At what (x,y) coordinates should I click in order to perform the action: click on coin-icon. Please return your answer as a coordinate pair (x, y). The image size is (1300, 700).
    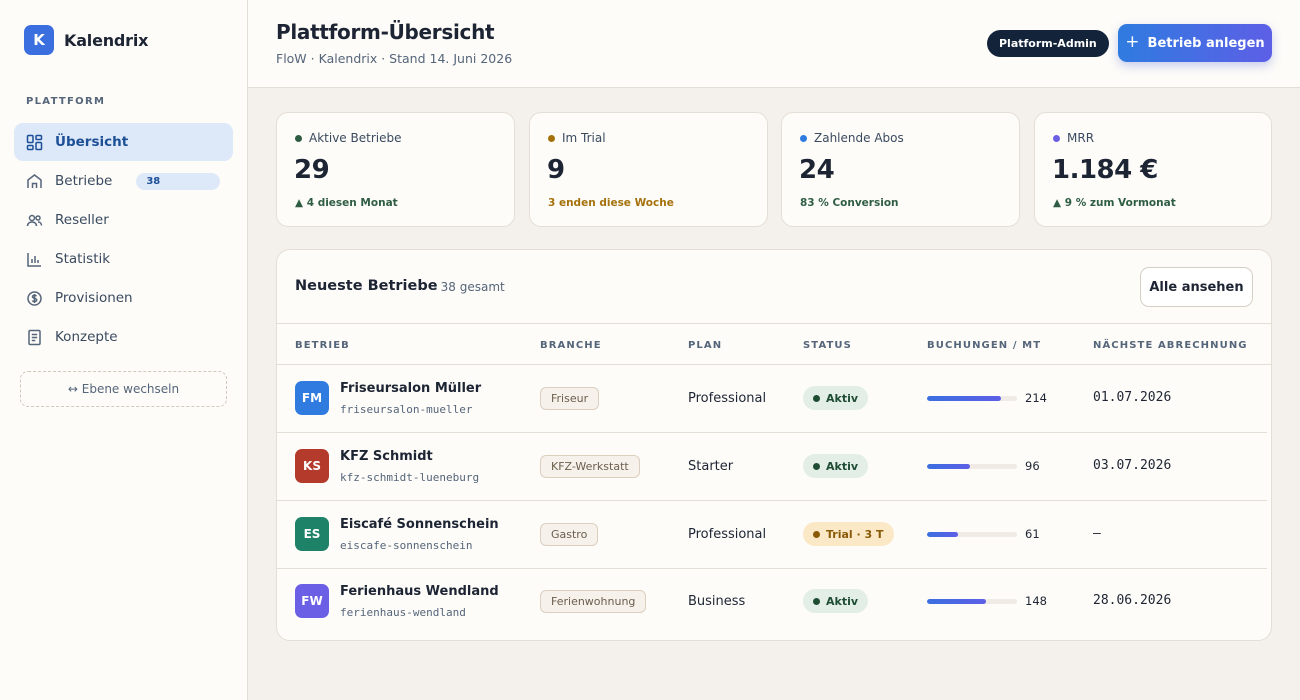
    Looking at the image, I should click on (34, 298).